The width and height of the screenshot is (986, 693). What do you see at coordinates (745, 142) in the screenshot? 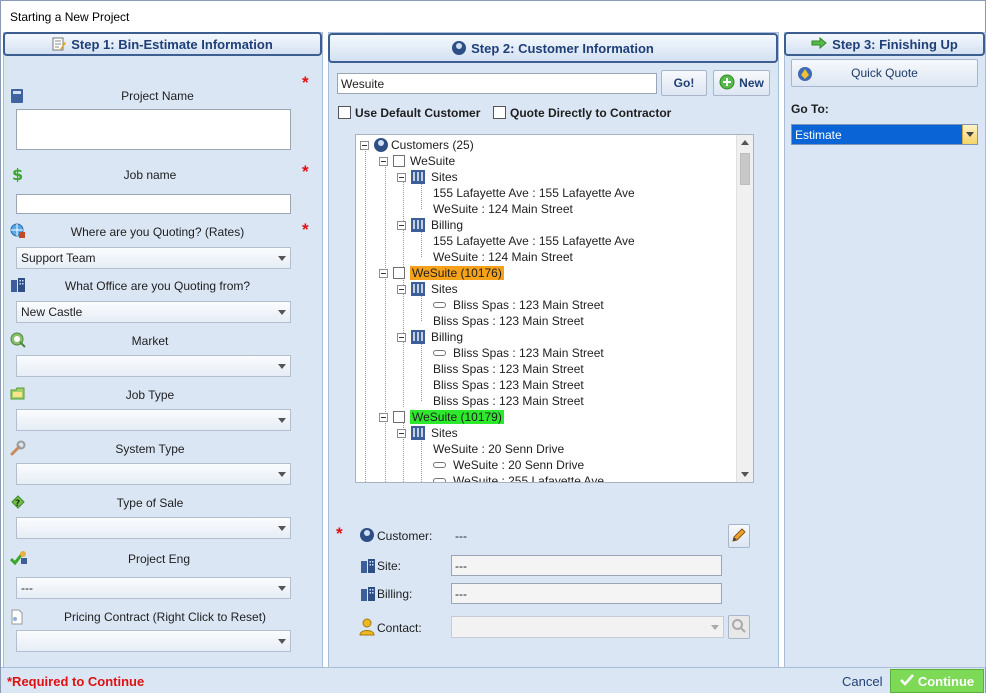
I see `scroll-up-icon` at bounding box center [745, 142].